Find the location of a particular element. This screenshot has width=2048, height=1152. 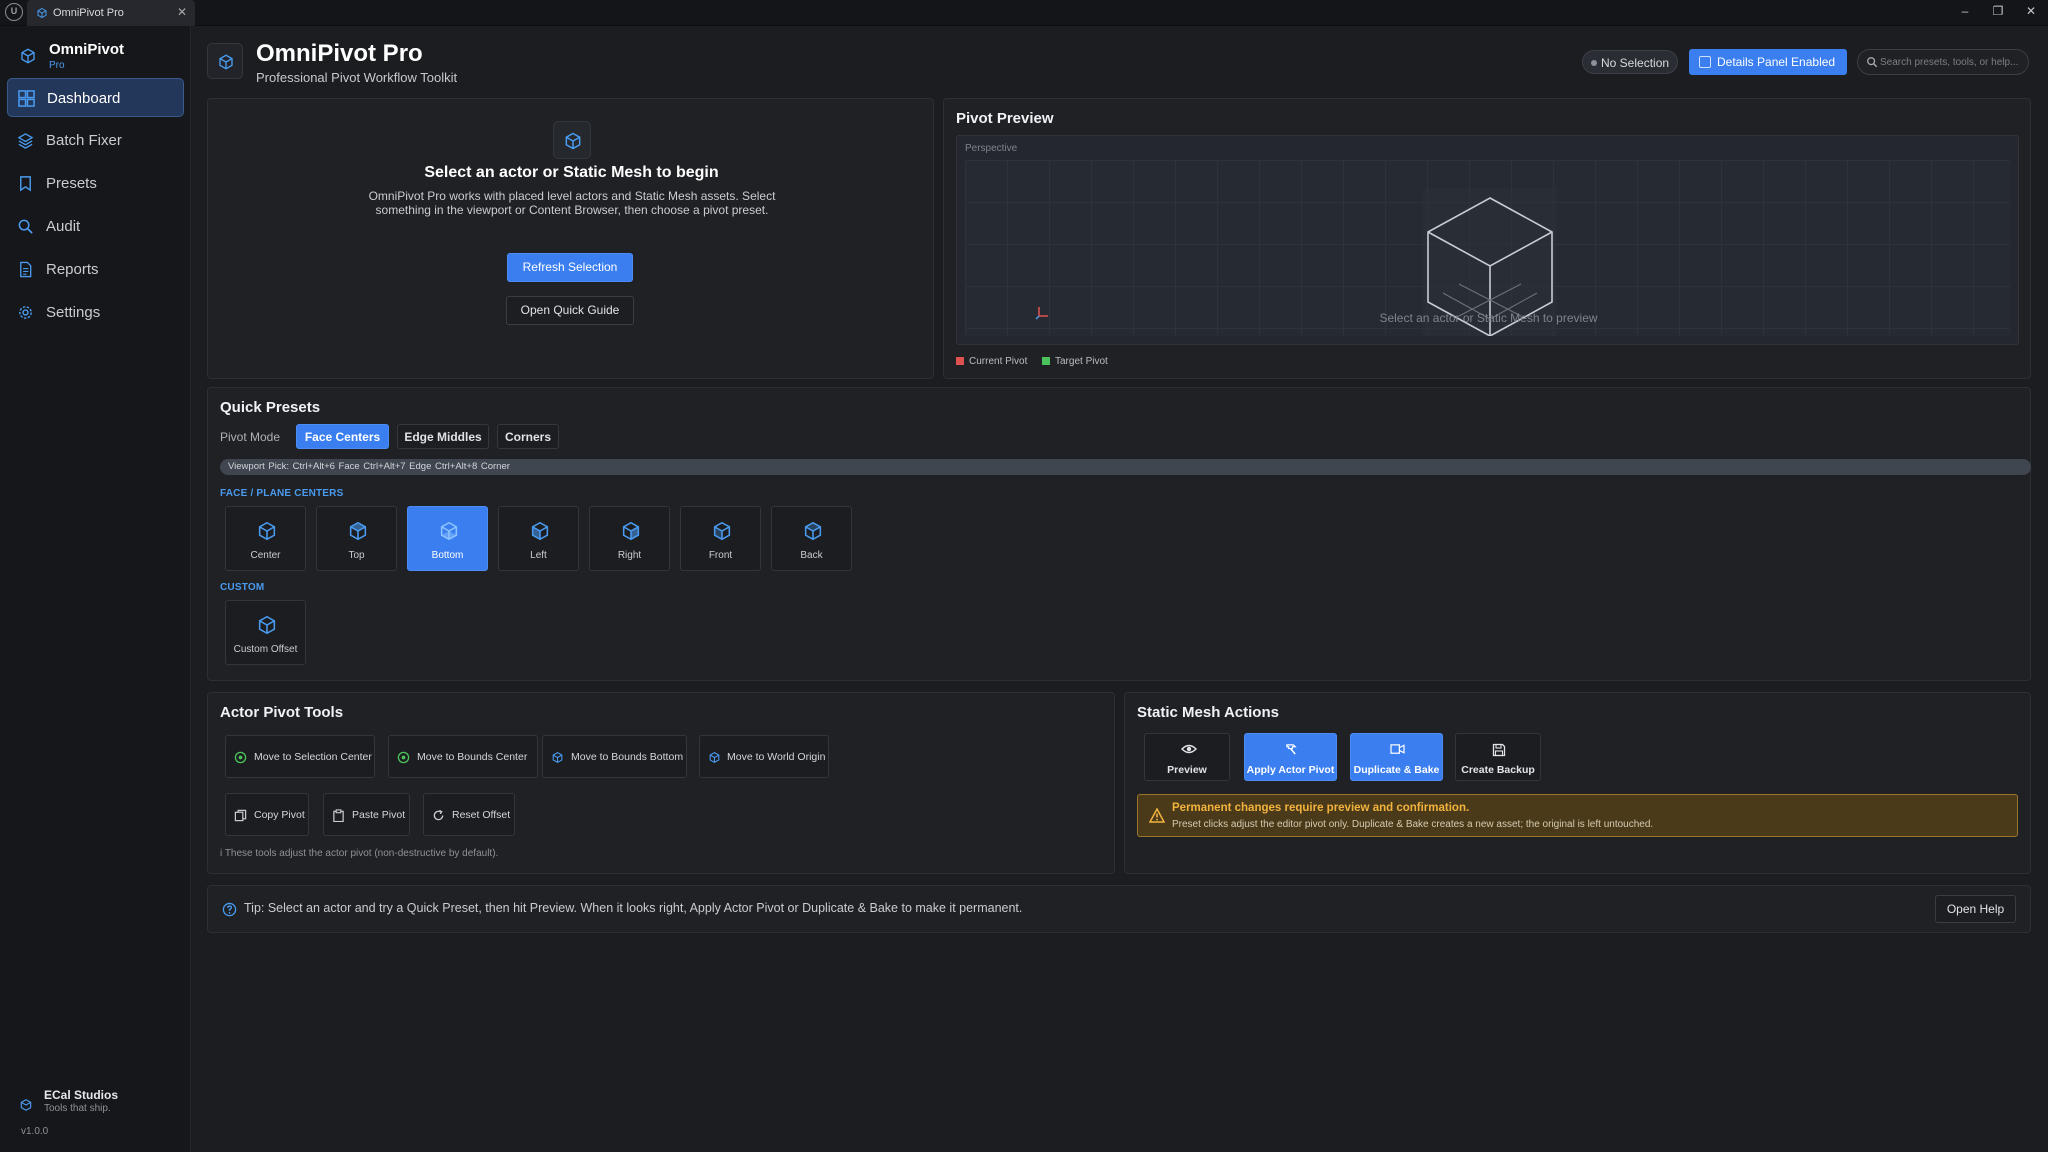

sidebar-item-label: Presets is located at coordinates (71, 183).